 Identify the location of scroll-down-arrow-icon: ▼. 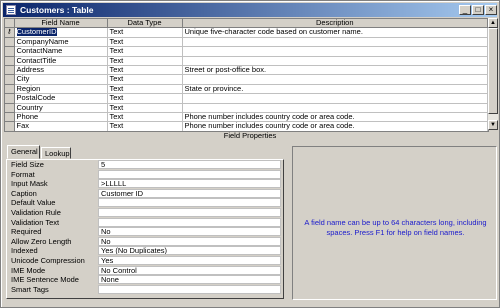
(493, 125).